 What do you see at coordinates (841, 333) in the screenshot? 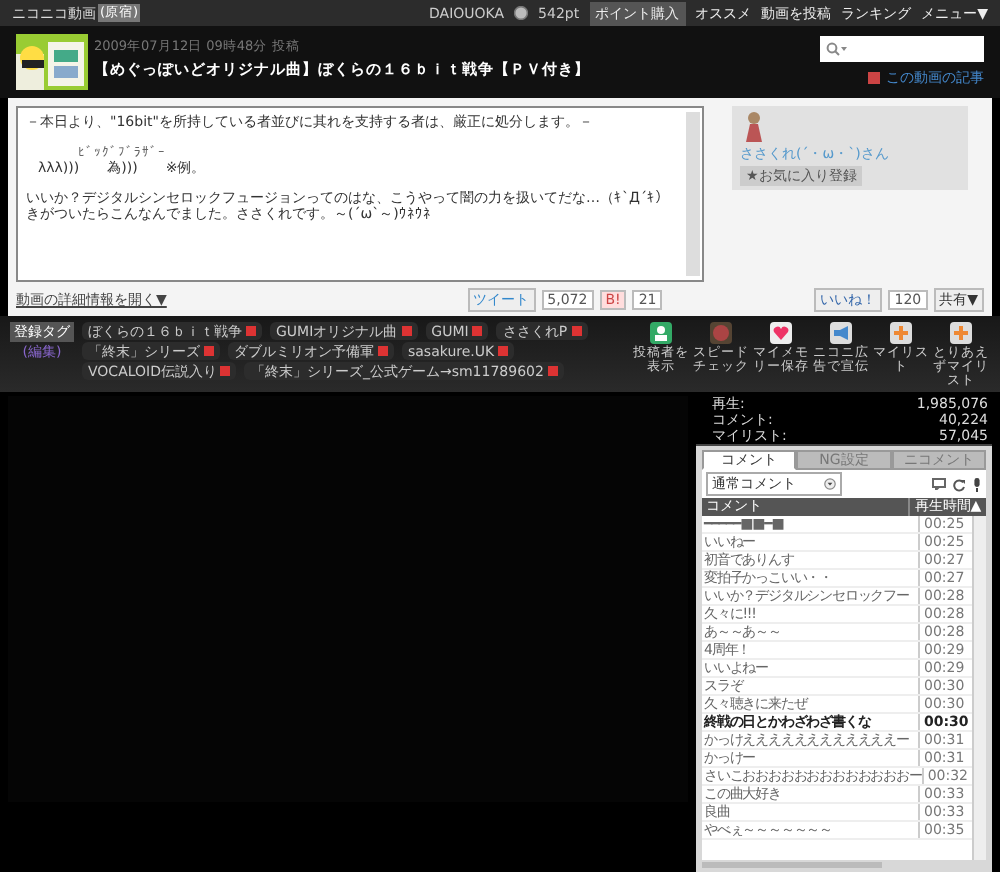
I see `megaphone-icon` at bounding box center [841, 333].